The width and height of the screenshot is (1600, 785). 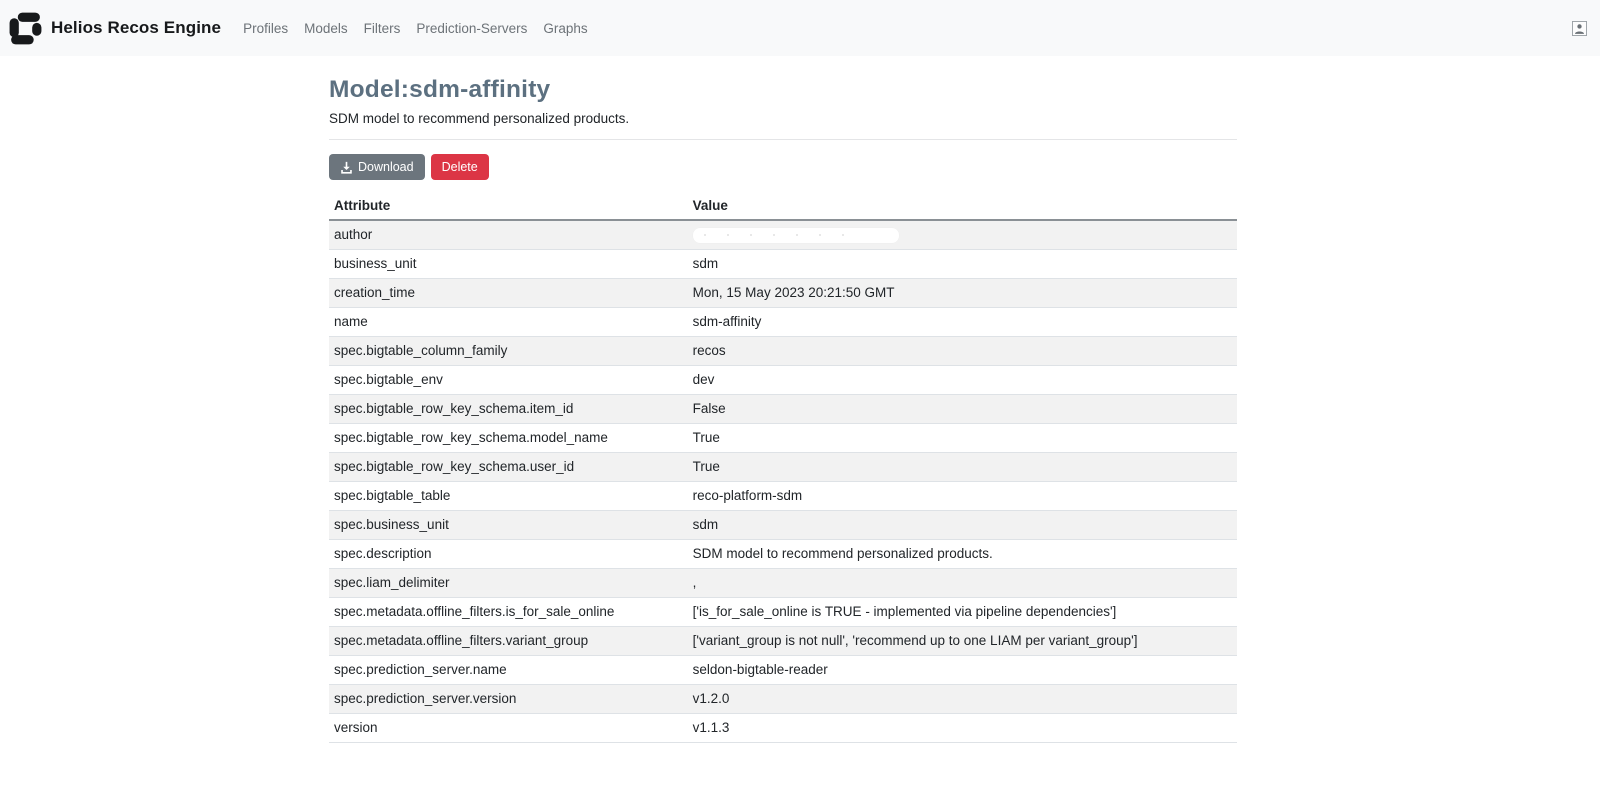 I want to click on table-row: version v1.1.3, so click(x=783, y=728).